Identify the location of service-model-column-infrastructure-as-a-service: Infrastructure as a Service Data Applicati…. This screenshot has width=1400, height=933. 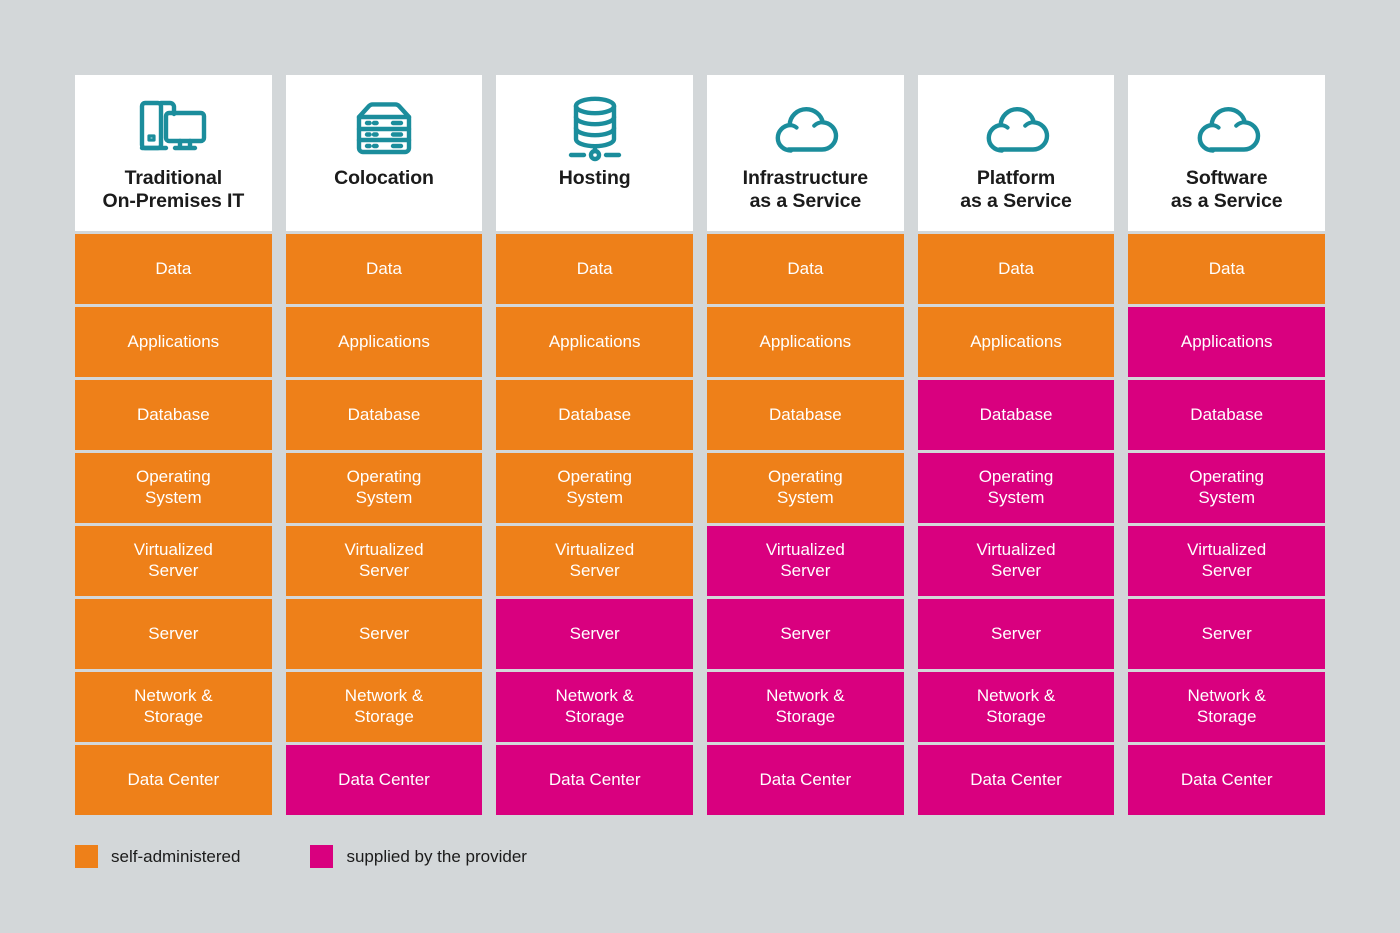
(805, 445).